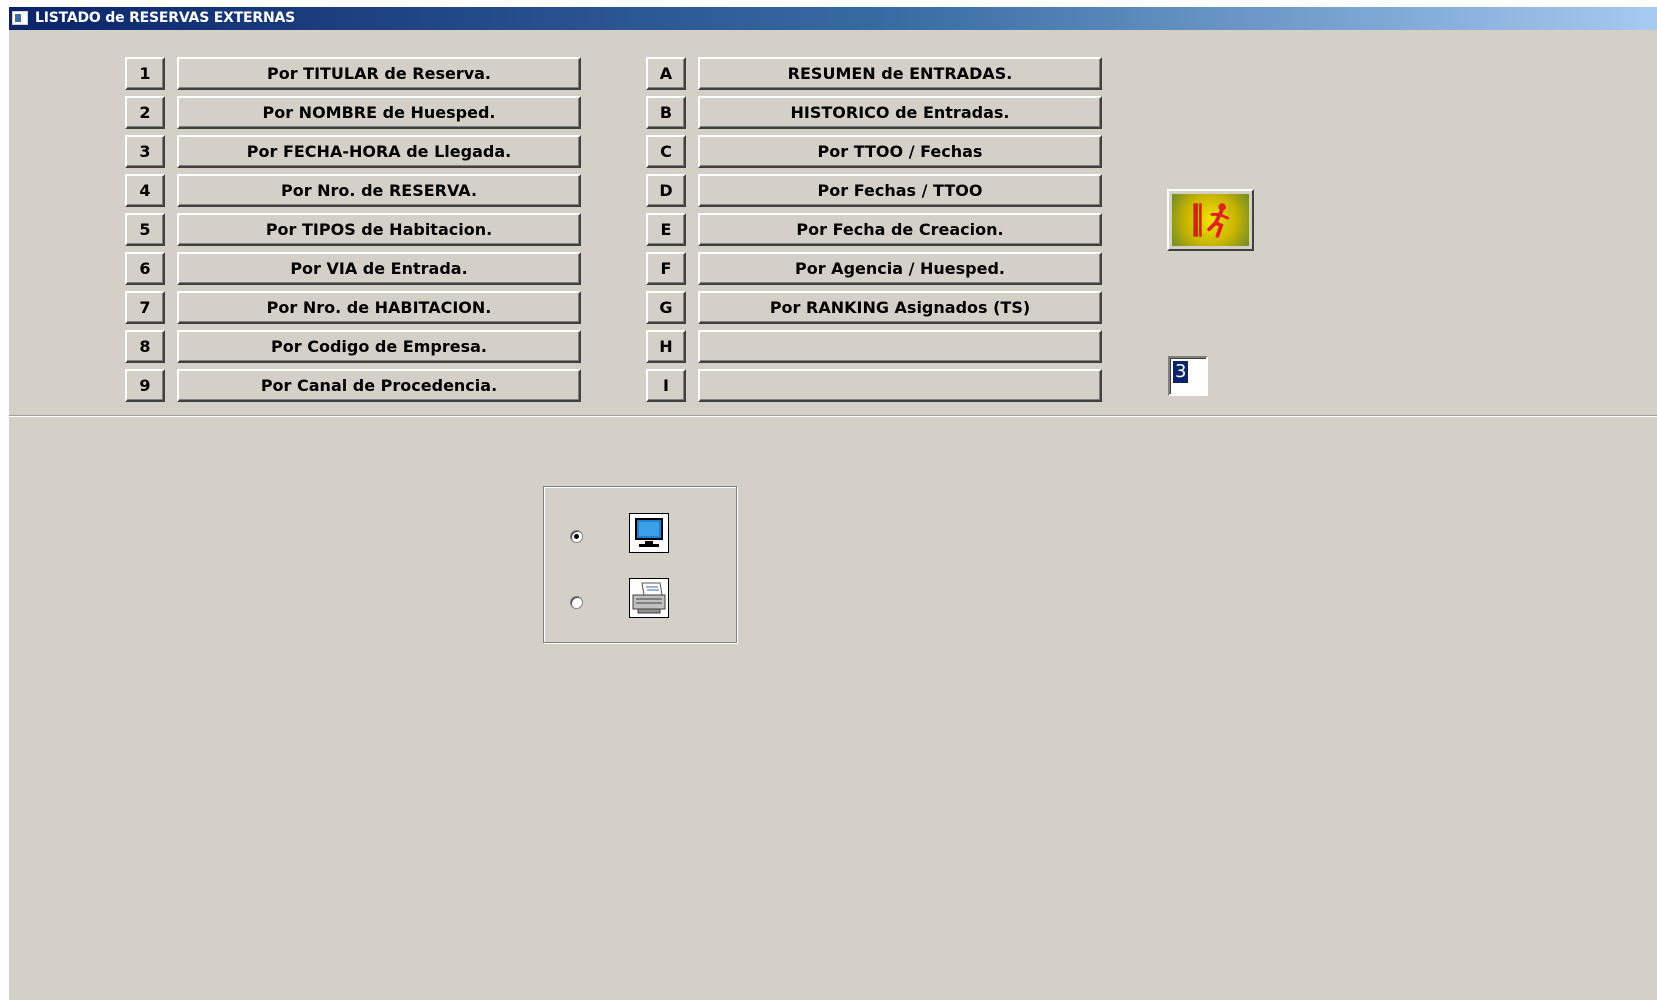 The width and height of the screenshot is (1657, 1000). I want to click on option-button-fecha-hora: Por FECHA-HORA de Llegada., so click(379, 151).